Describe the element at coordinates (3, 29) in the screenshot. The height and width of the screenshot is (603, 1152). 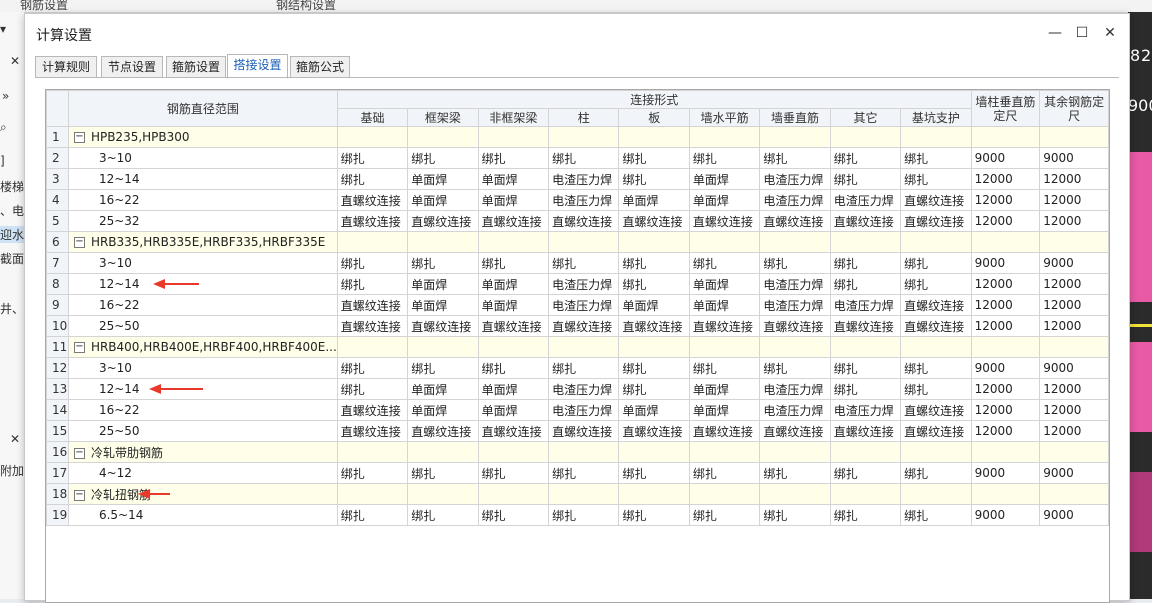
I see `bg-dropdown-icon: ▾` at that location.